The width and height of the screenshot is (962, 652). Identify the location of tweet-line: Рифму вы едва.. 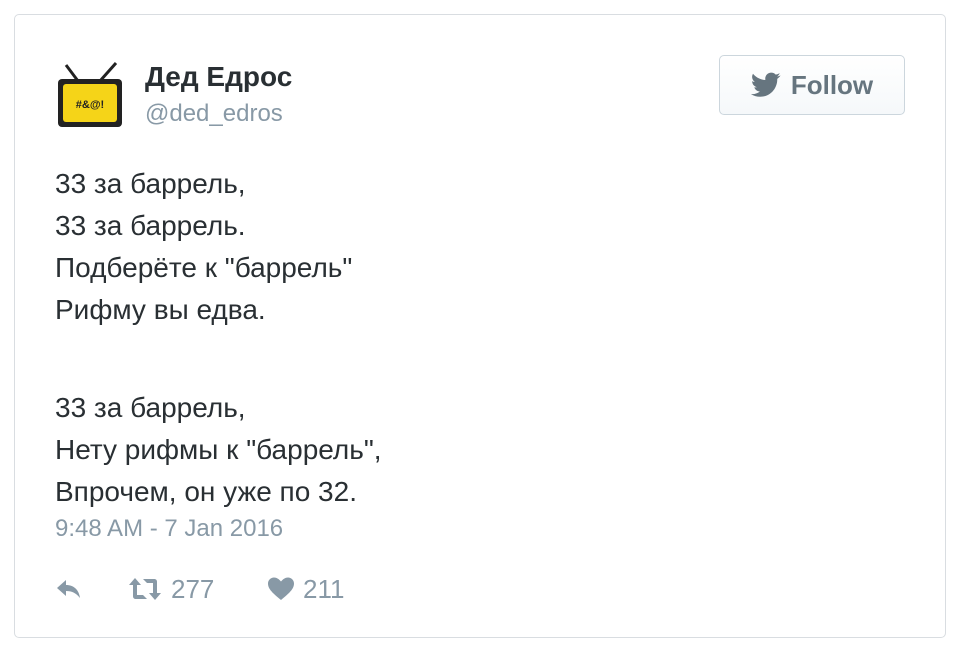
(160, 309).